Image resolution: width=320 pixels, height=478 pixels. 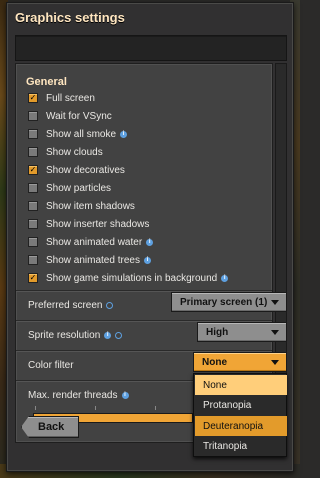 I want to click on section-title-general: General, so click(x=46, y=82).